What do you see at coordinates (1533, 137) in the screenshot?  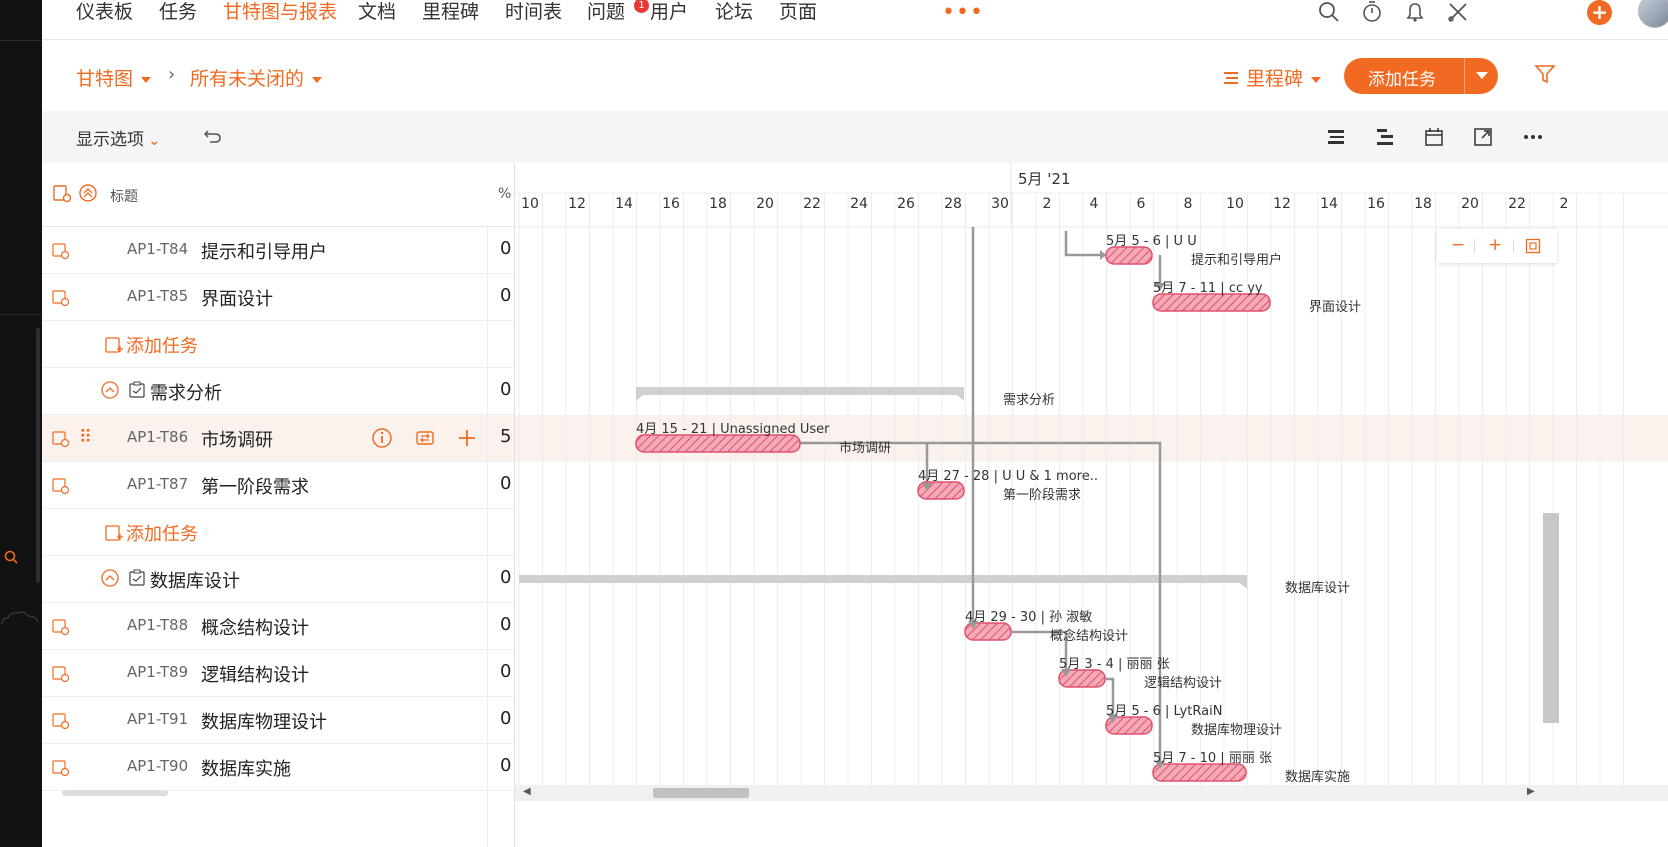 I see `more-options-icon` at bounding box center [1533, 137].